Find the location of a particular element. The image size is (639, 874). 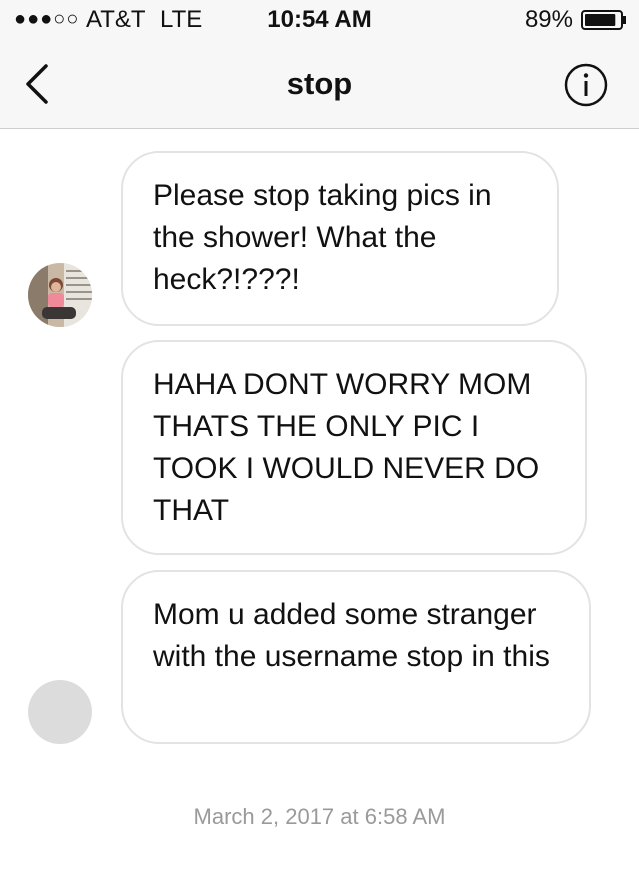

nav-bar: stop is located at coordinates (319, 84).